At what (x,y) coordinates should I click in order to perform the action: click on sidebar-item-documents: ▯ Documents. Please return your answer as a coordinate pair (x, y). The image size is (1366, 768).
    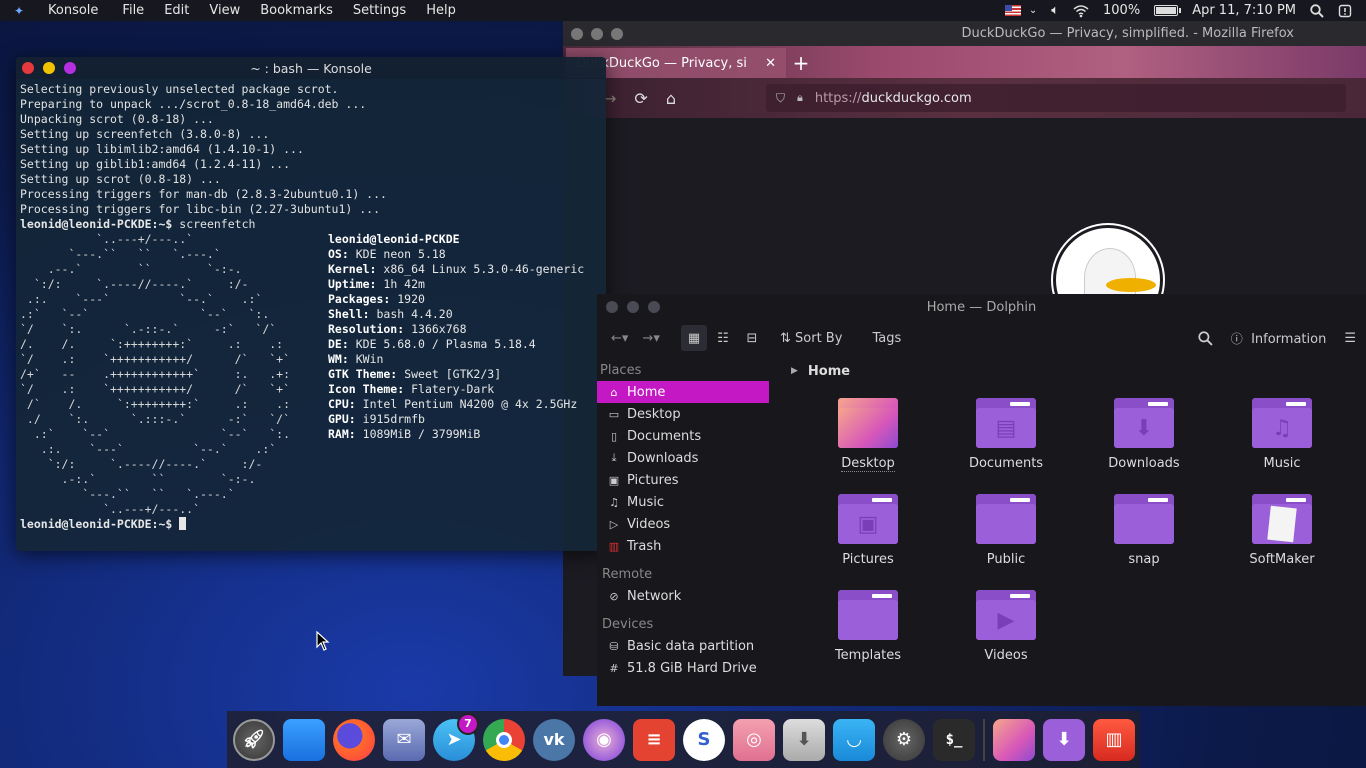
    Looking at the image, I should click on (690, 436).